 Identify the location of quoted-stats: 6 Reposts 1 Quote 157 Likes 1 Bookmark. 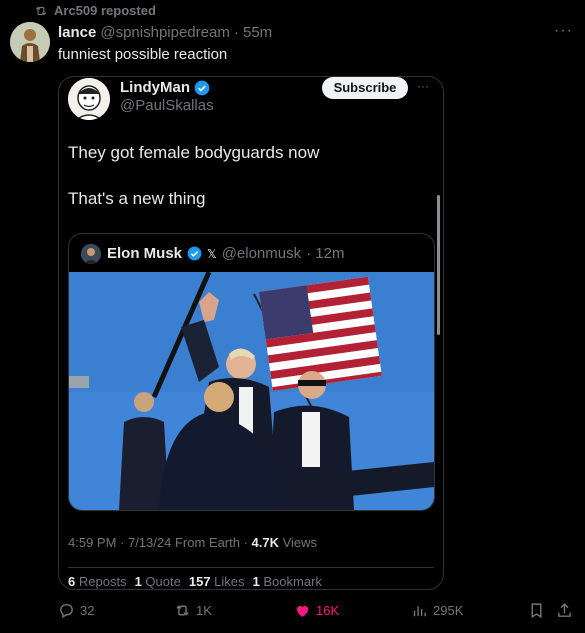
(195, 581).